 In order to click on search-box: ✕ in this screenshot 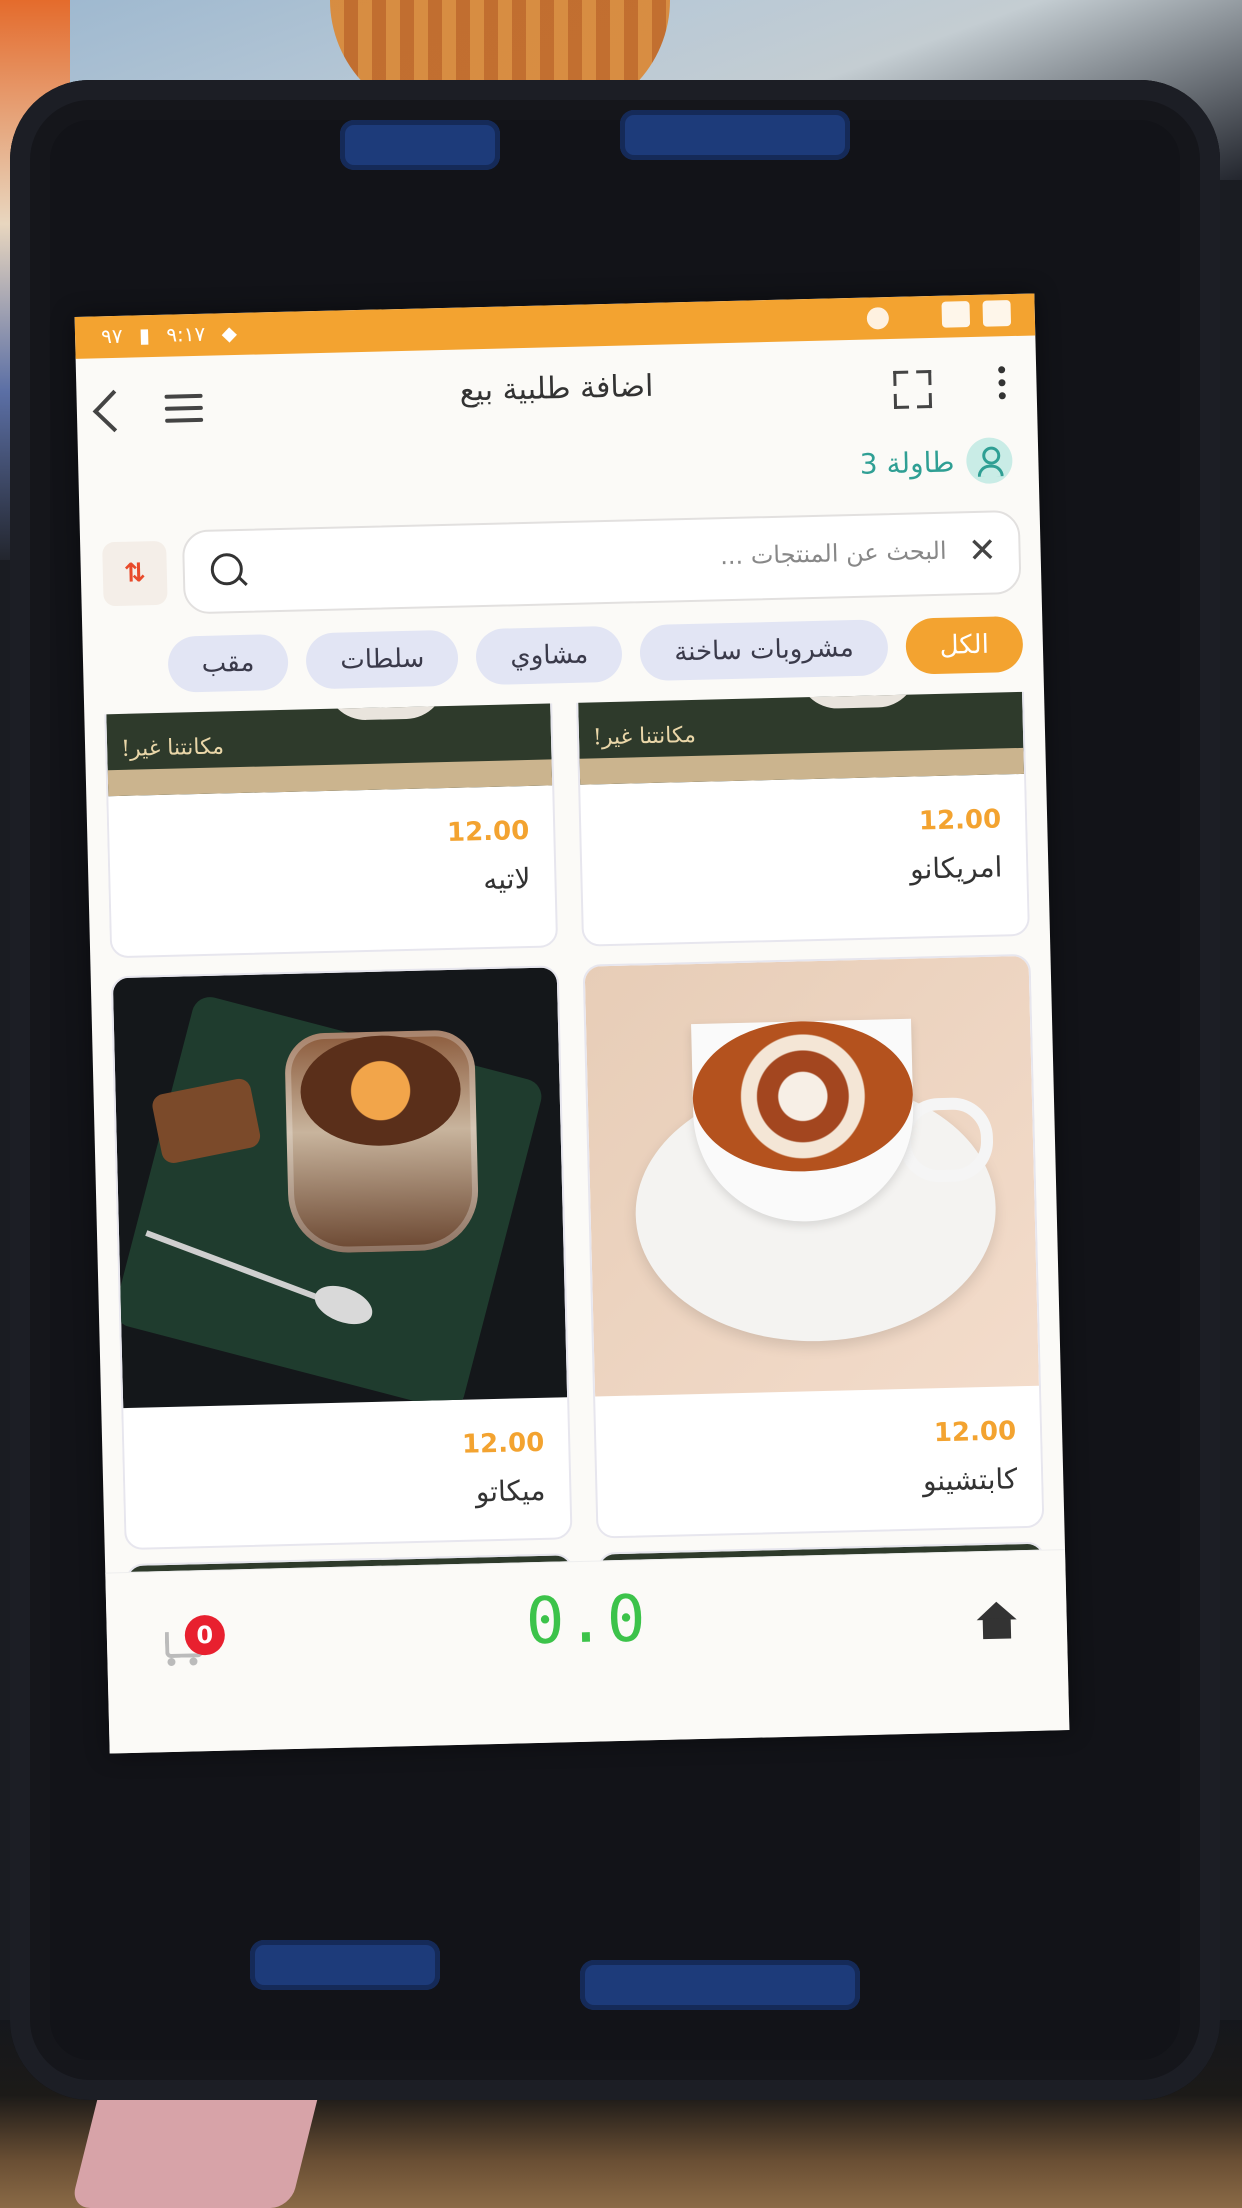, I will do `click(601, 562)`.